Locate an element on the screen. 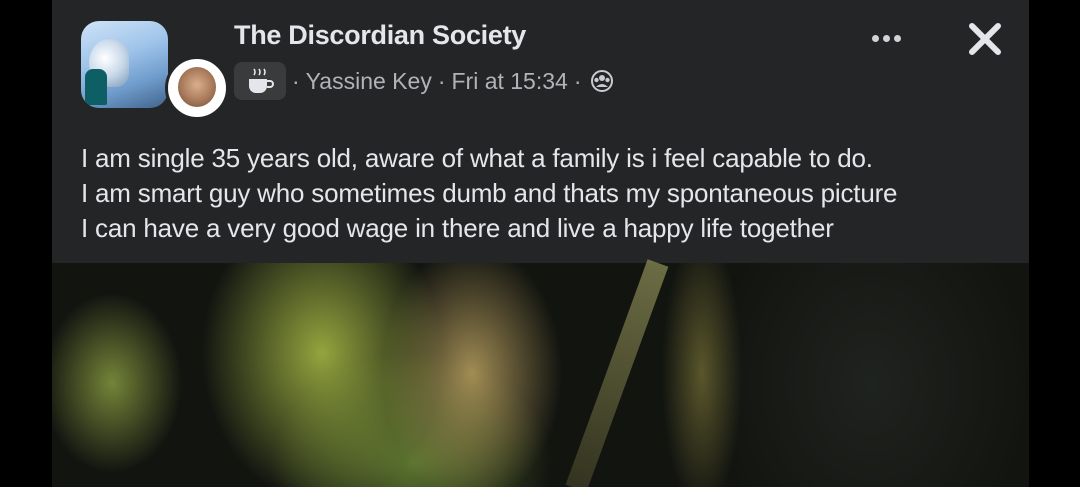 This screenshot has height=487, width=1080. group-privacy-icon is located at coordinates (602, 81).